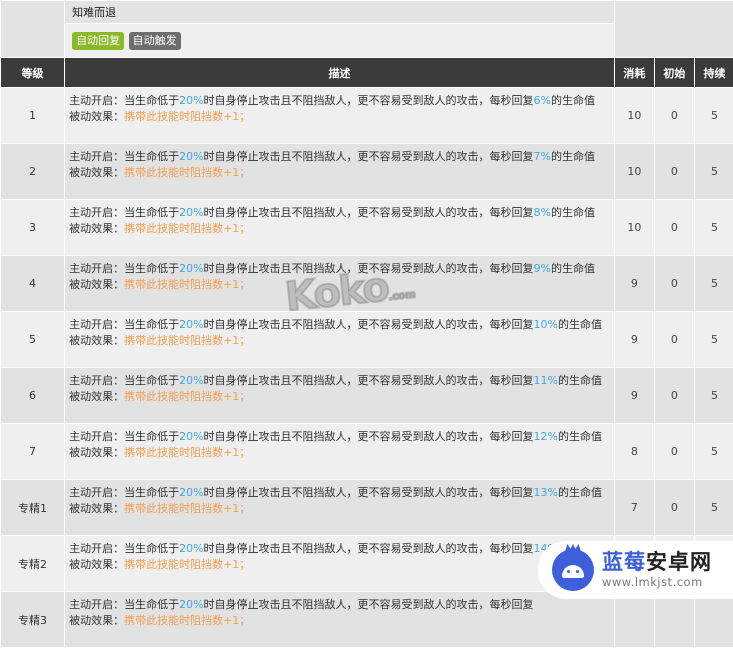  What do you see at coordinates (33, 29) in the screenshot?
I see `top-left-blank` at bounding box center [33, 29].